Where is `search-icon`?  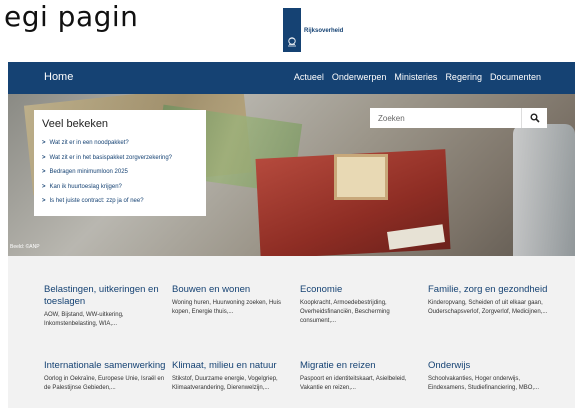
search-icon is located at coordinates (535, 118).